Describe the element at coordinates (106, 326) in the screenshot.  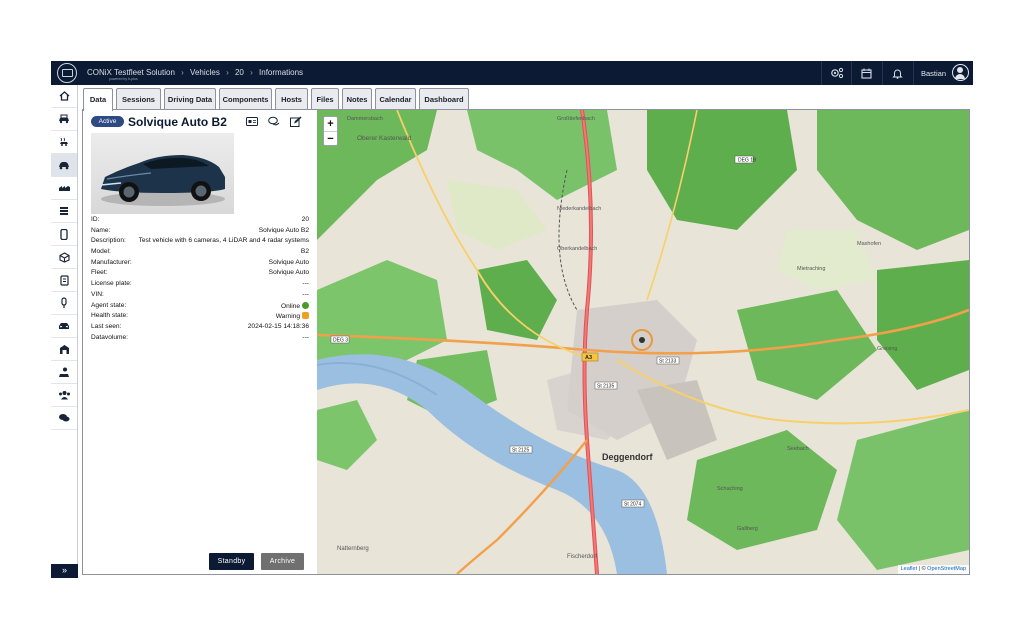
I see `property-label: Last seen:` at that location.